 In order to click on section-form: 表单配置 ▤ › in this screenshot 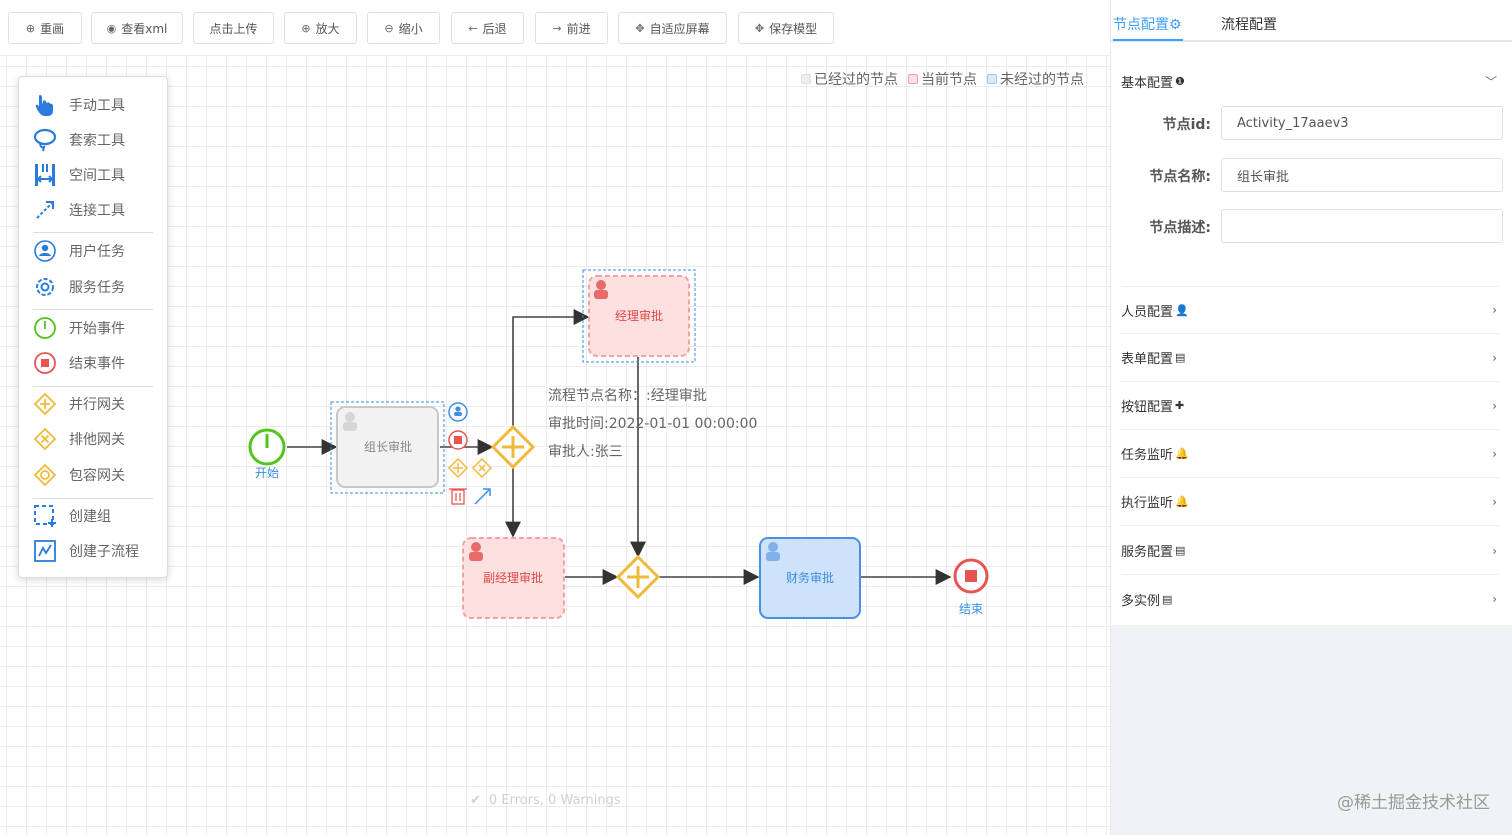, I will do `click(1310, 358)`.